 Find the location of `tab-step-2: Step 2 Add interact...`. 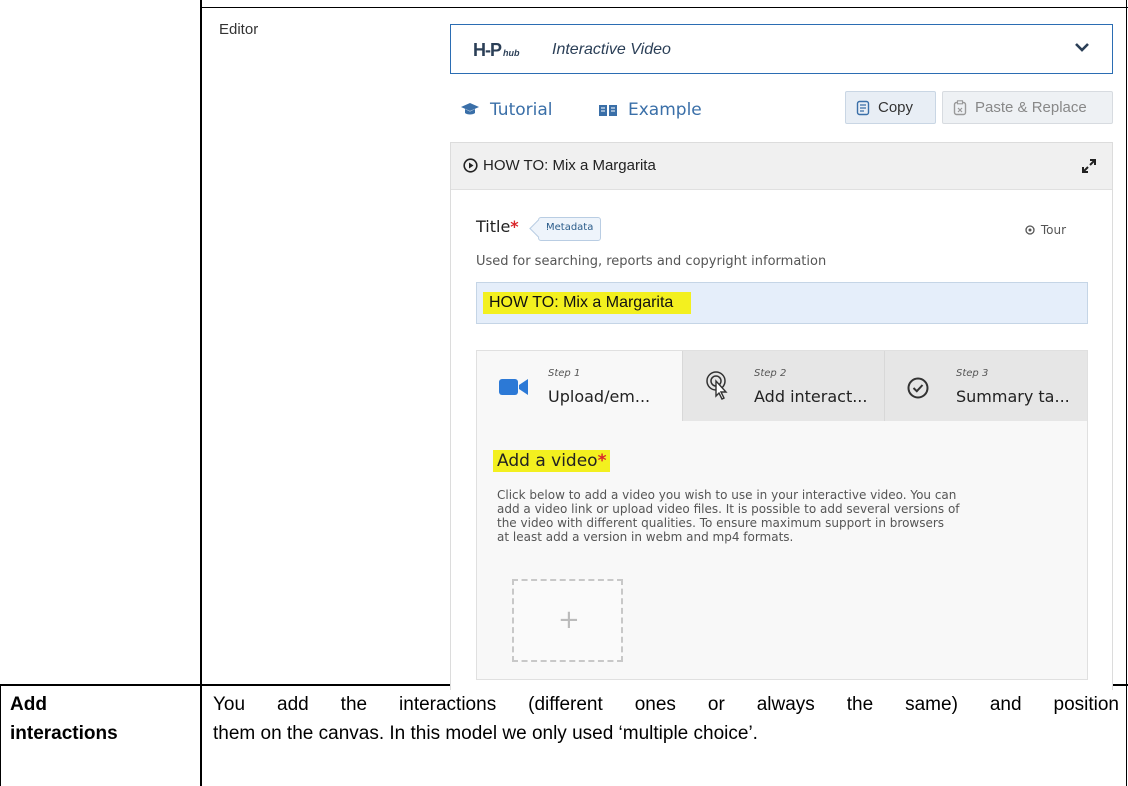

tab-step-2: Step 2 Add interact... is located at coordinates (783, 386).